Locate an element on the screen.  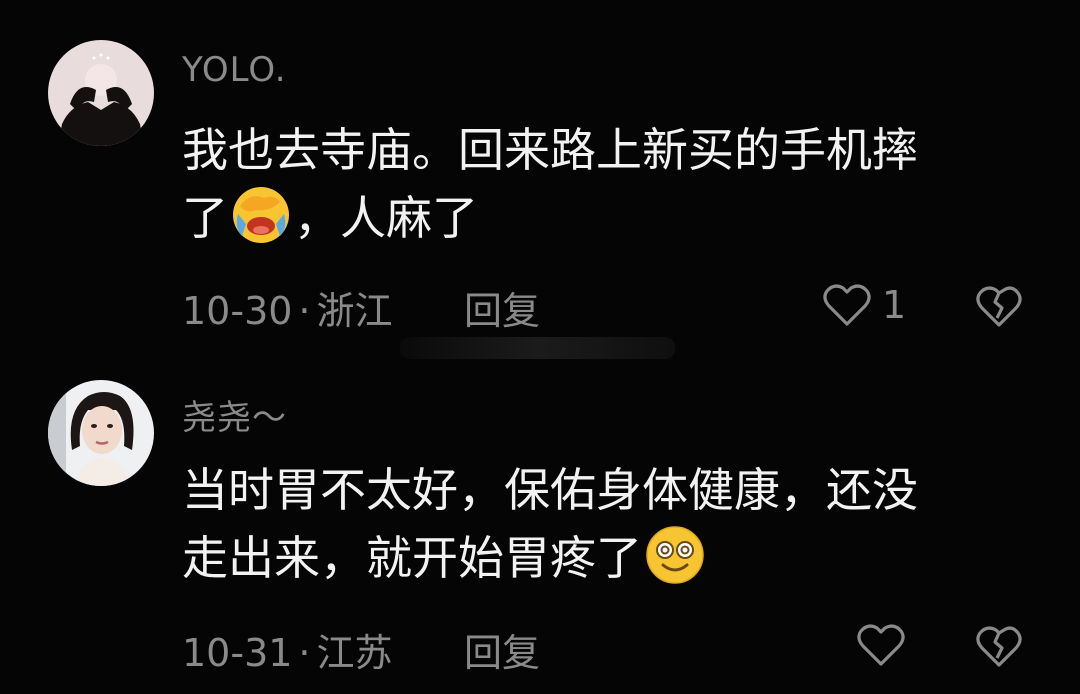
comment-meta: 10-31 · 江苏 回复 is located at coordinates (361, 649).